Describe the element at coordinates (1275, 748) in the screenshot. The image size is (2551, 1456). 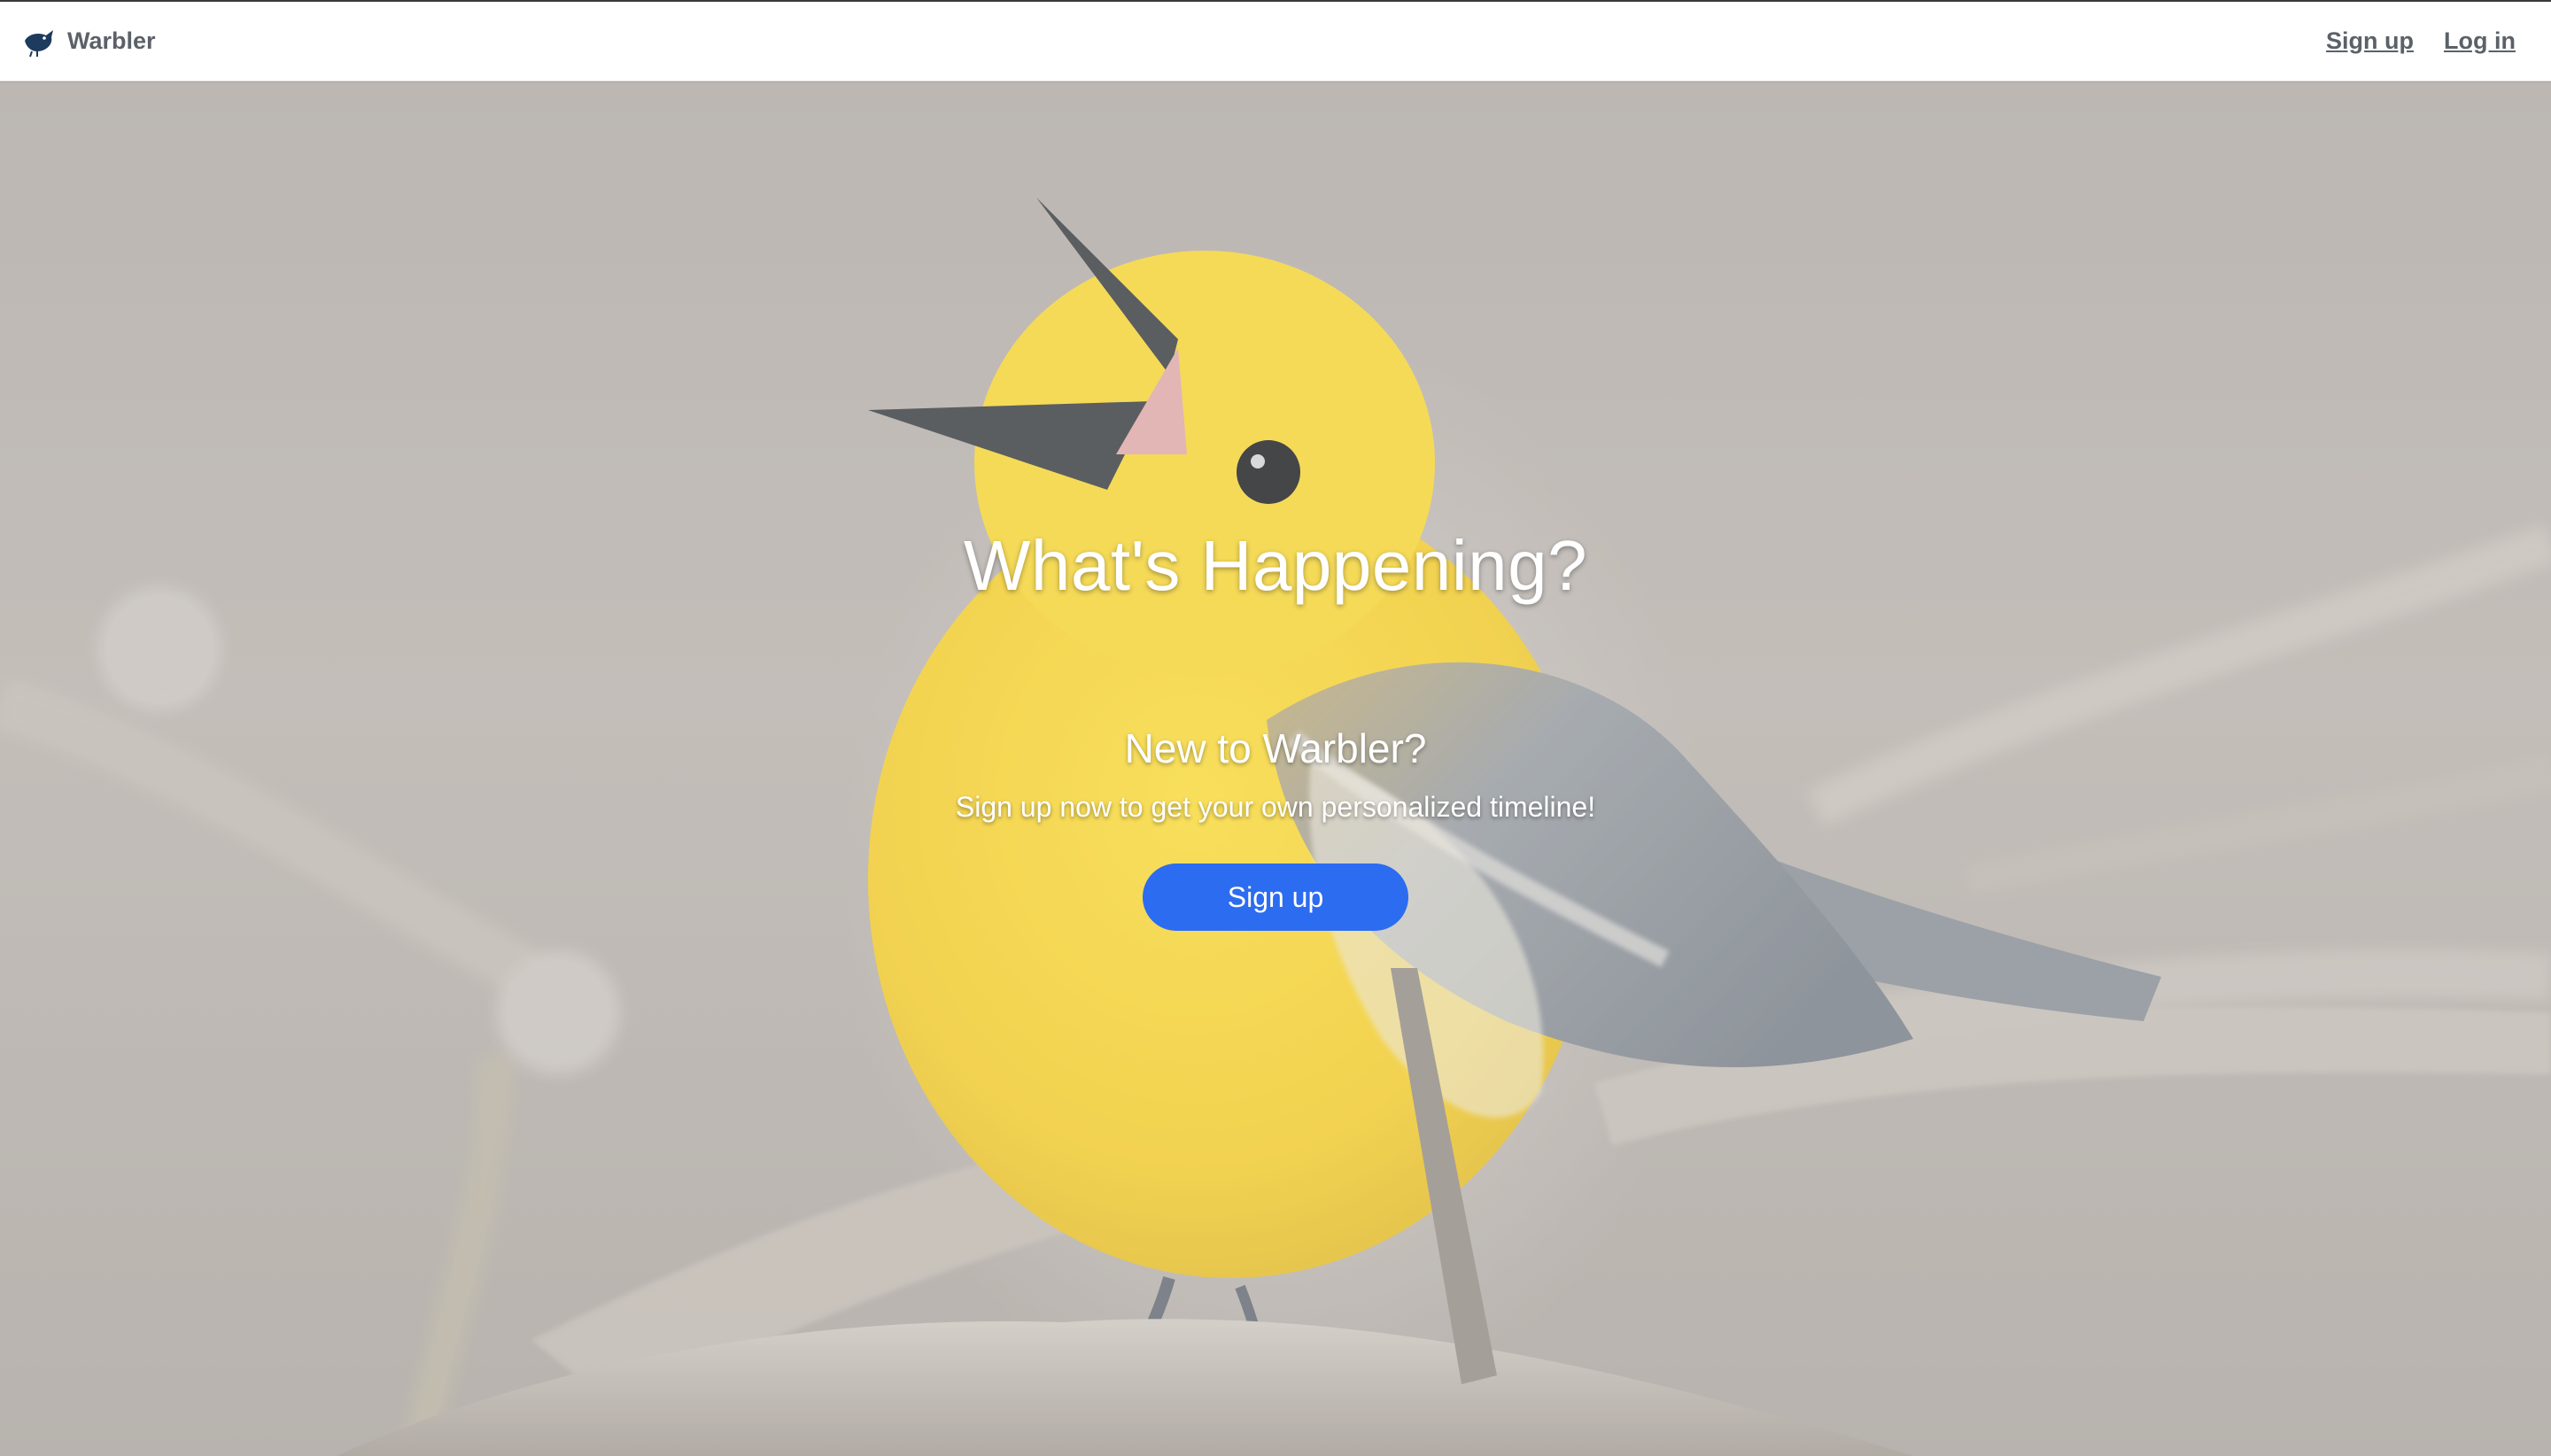
I see `hero-subheading: New to Warbler?` at that location.